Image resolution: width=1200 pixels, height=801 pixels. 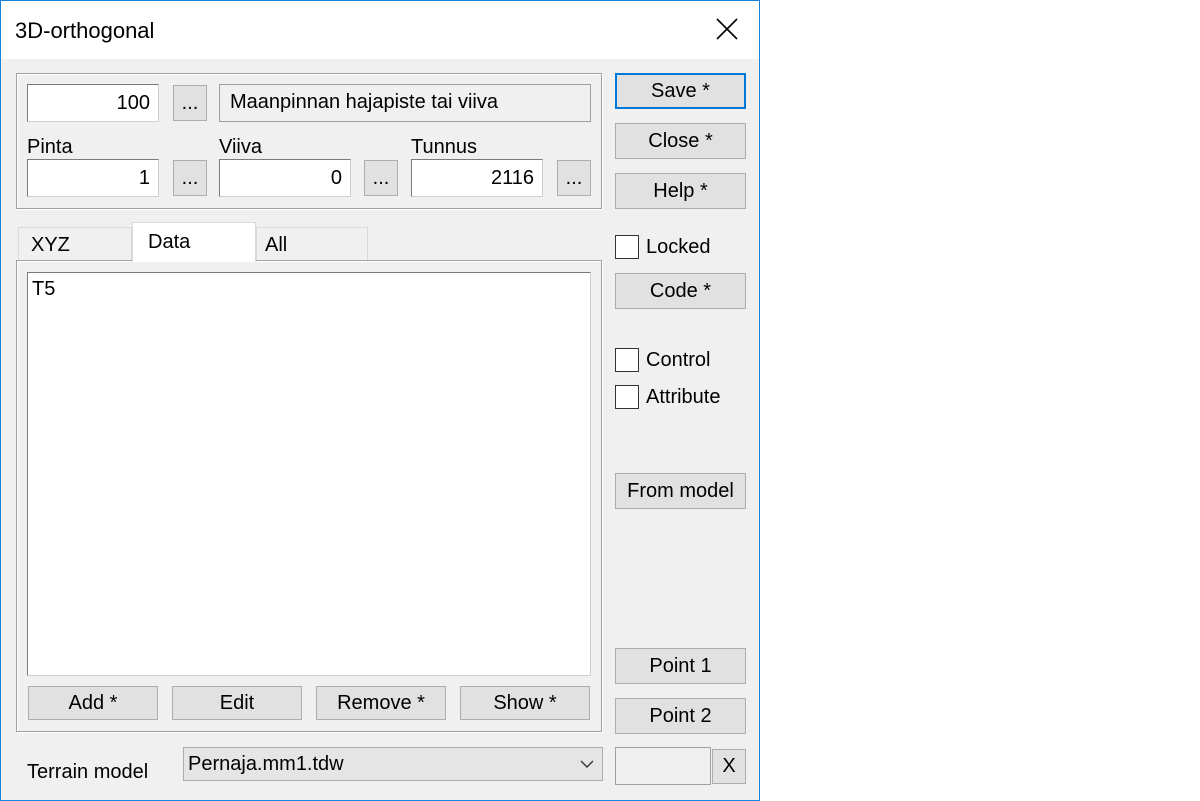 What do you see at coordinates (237, 703) in the screenshot?
I see `edit-button: Edit` at bounding box center [237, 703].